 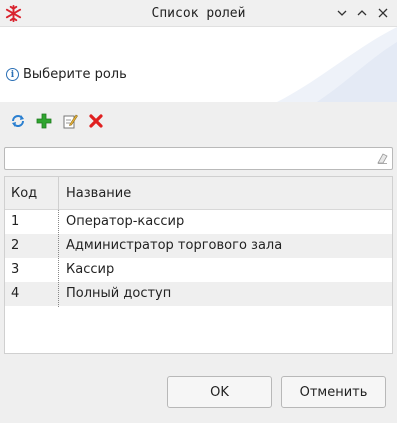 I want to click on refresh-button, so click(x=18, y=121).